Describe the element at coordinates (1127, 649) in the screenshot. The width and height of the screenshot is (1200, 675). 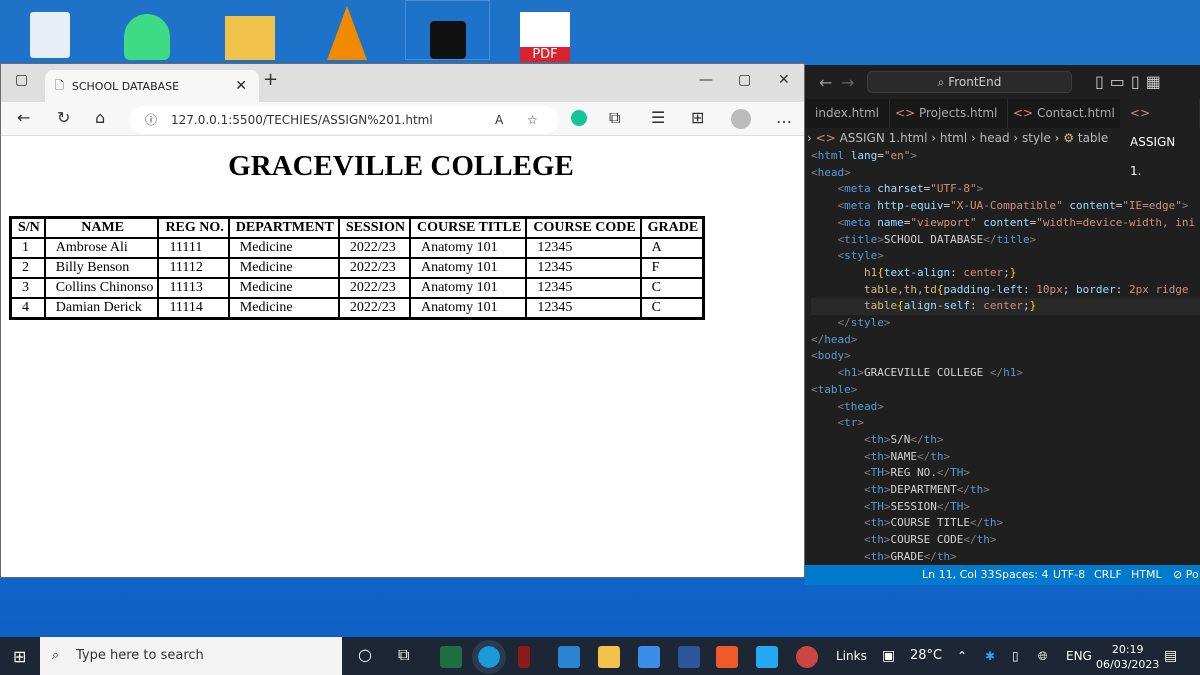
I see `clock-time: 20:19` at that location.